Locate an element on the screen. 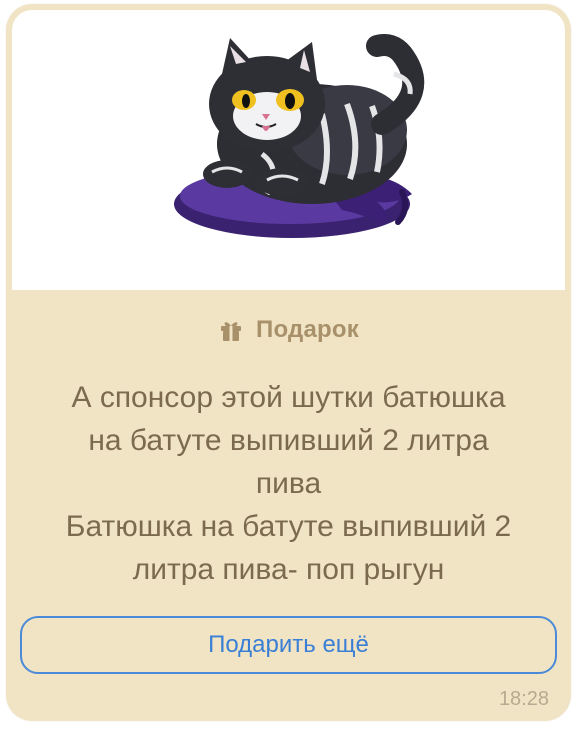 Image resolution: width=581 pixels, height=735 pixels. message-line: Батюшка на батуте выпивший 2 is located at coordinates (288, 526).